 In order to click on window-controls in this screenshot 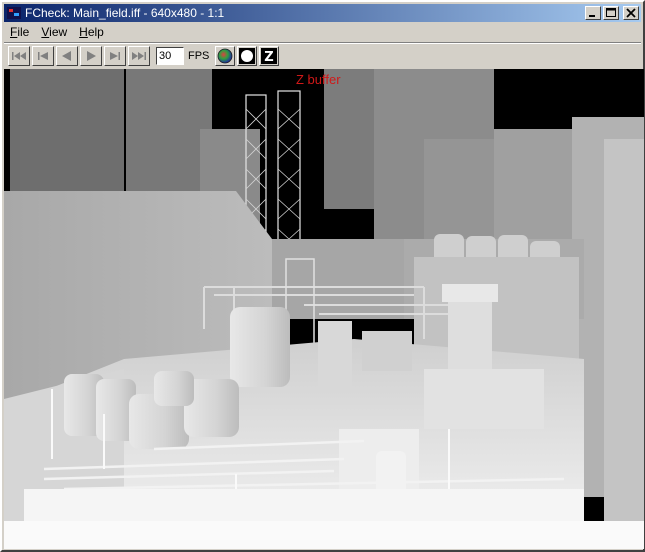, I will do `click(612, 13)`.